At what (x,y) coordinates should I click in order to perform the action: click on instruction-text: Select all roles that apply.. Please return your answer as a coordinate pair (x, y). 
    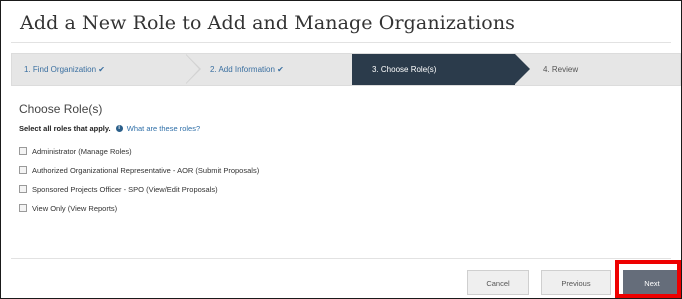
    Looking at the image, I should click on (65, 128).